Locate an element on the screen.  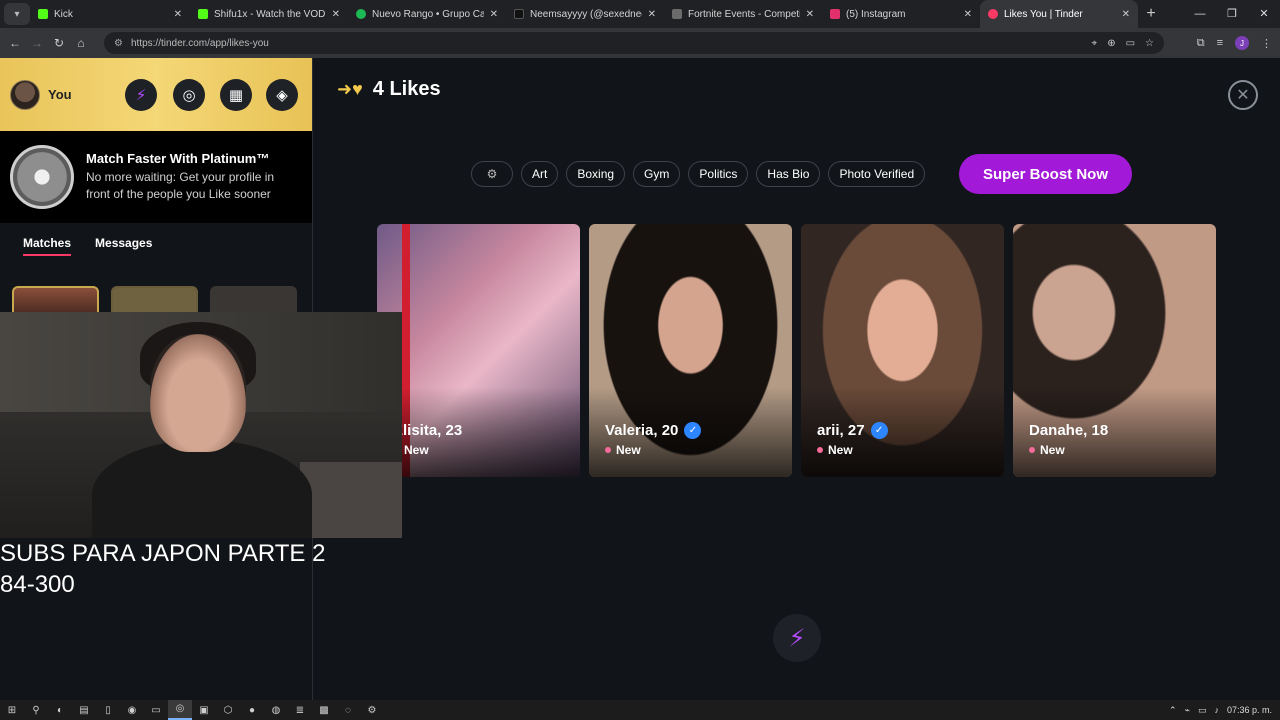
settings-icon: ⚙ is located at coordinates (372, 710).